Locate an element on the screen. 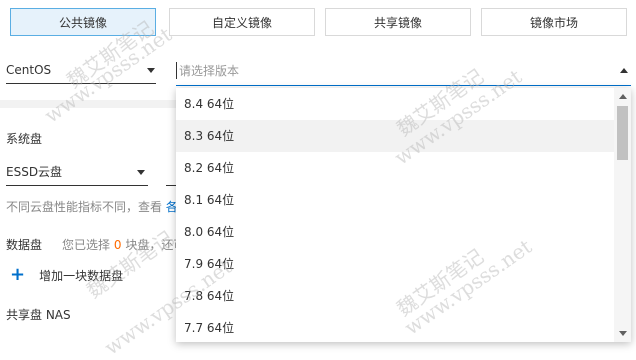 This screenshot has height=360, width=636. tab-public-image: 公共镜像 is located at coordinates (83, 22).